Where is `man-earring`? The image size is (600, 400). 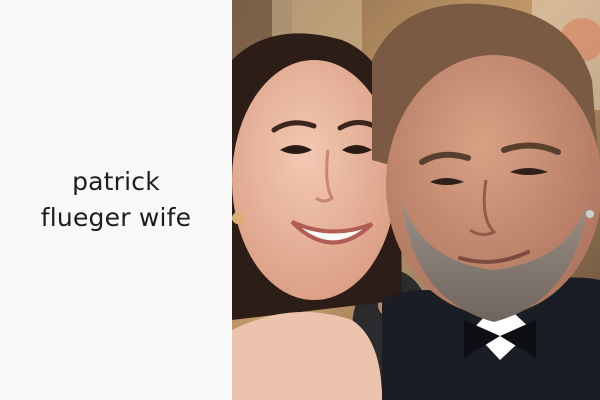 man-earring is located at coordinates (590, 214).